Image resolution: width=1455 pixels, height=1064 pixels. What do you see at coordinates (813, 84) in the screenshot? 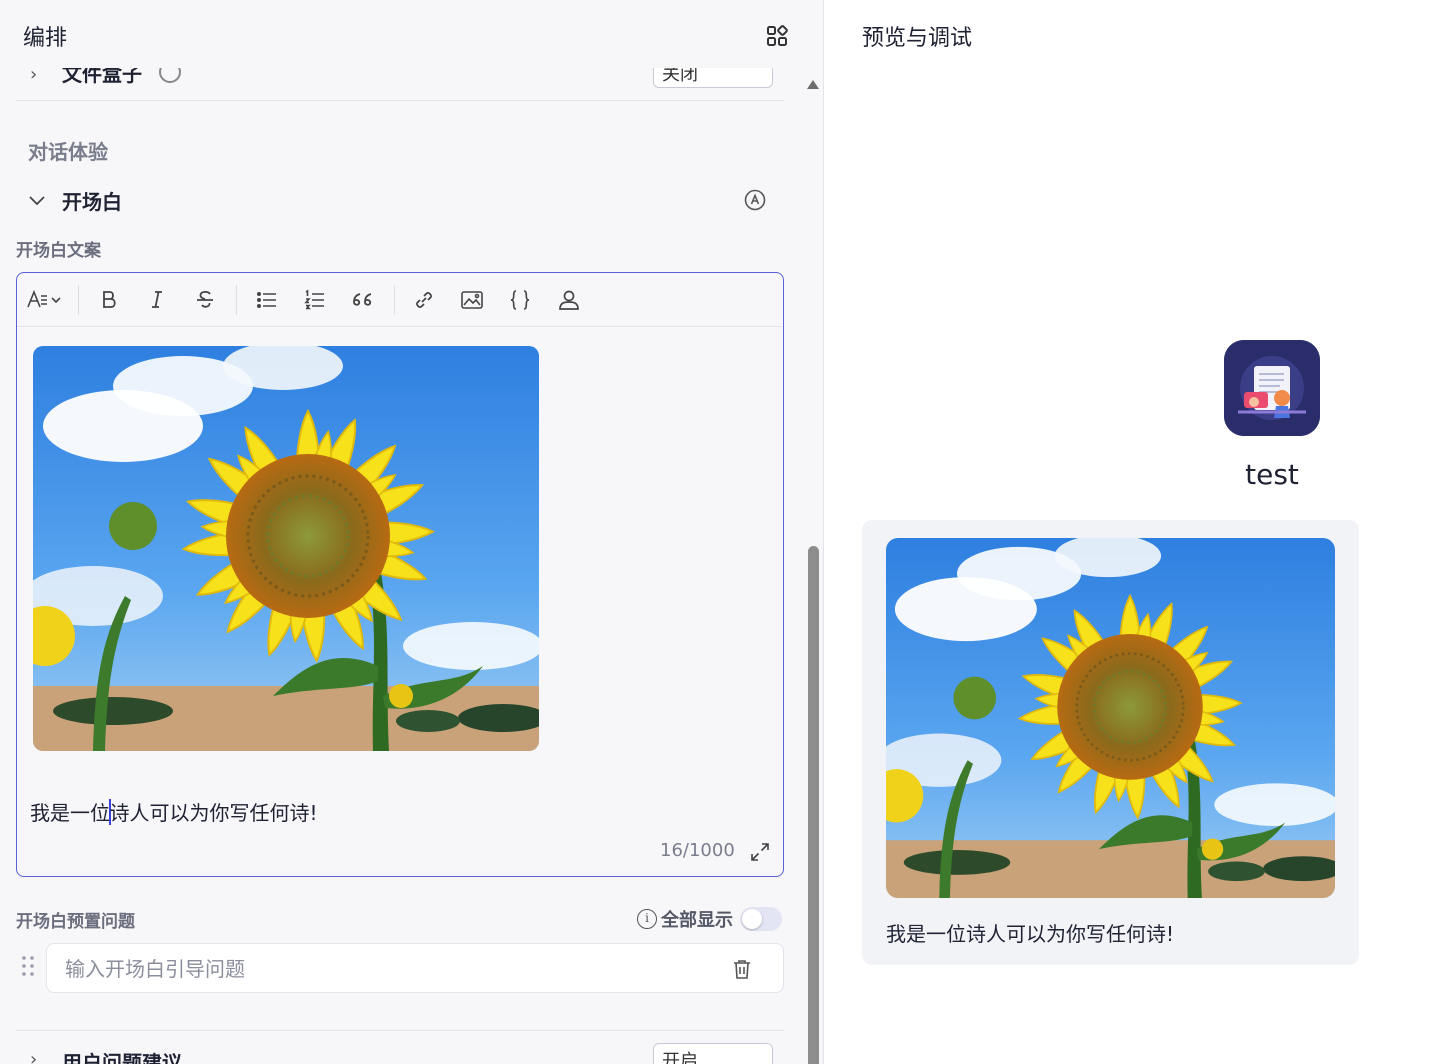
I see `scroll-up-arrow` at bounding box center [813, 84].